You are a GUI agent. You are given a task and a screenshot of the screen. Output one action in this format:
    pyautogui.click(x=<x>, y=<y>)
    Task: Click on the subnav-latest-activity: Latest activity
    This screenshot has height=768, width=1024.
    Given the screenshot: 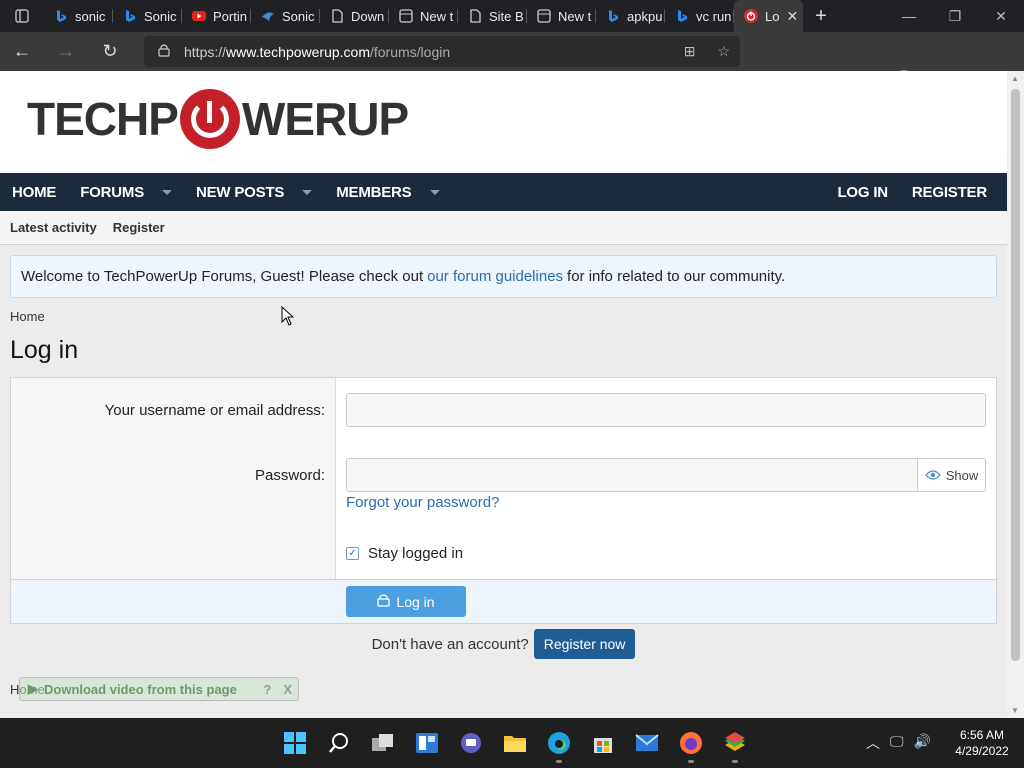 What is the action you would take?
    pyautogui.click(x=53, y=227)
    